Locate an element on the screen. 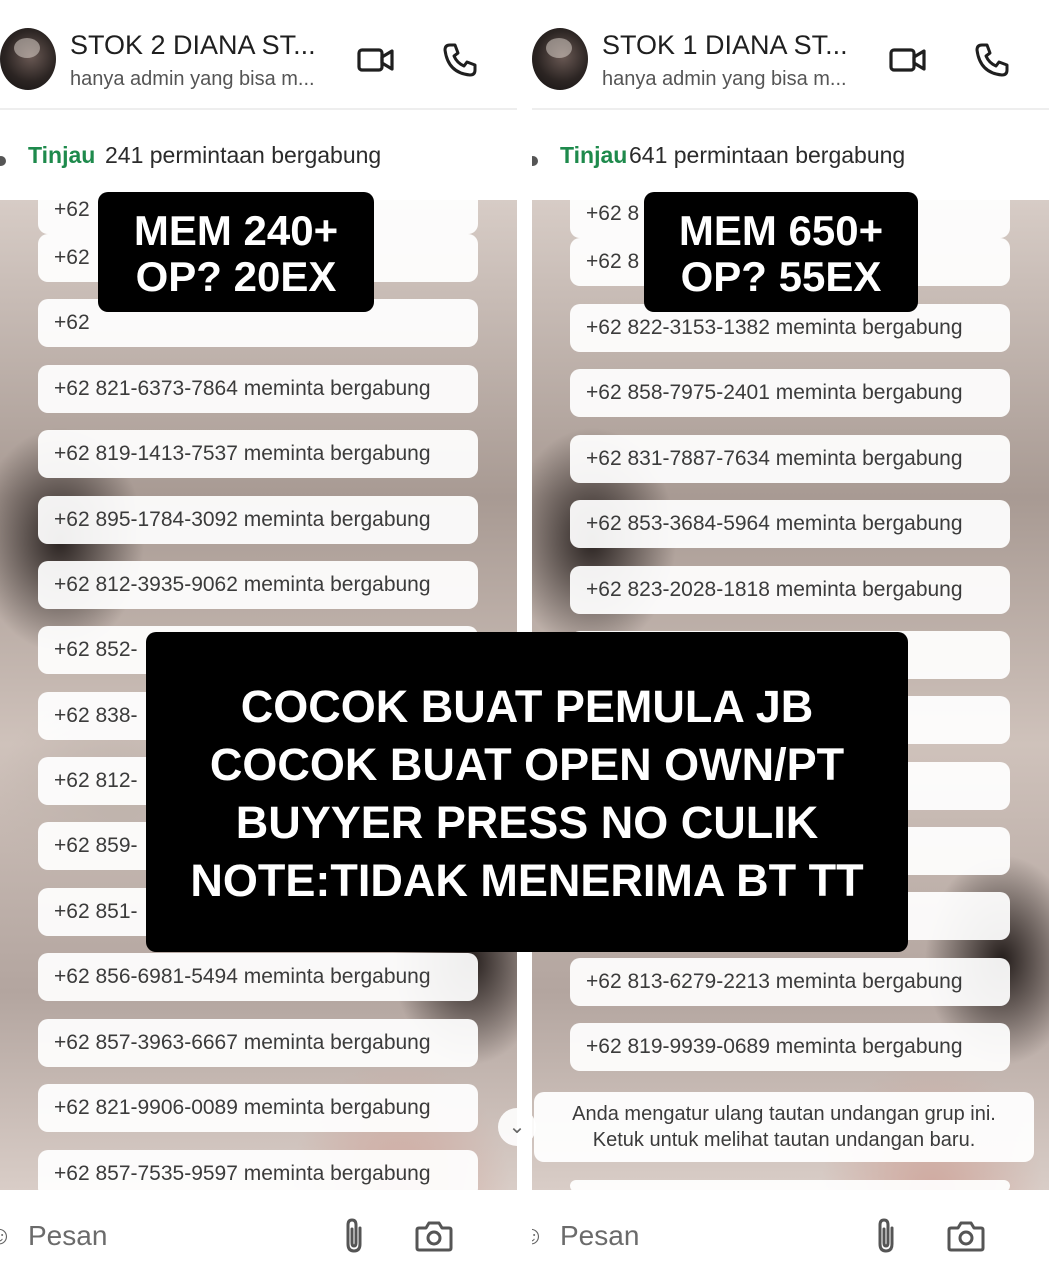 This screenshot has width=1049, height=1280. message-text: +62 823-2028-1818 meminta bergabung is located at coordinates (774, 589).